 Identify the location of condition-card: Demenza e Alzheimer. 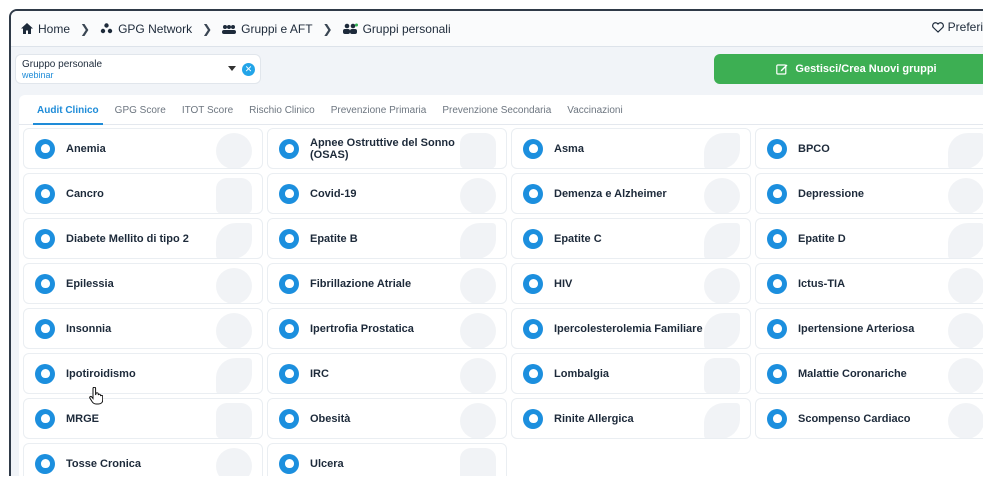
(631, 193).